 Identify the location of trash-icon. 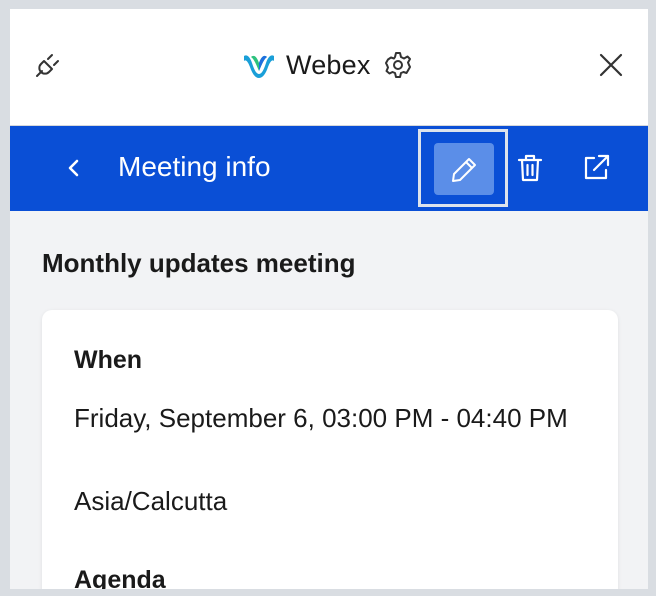
(530, 168).